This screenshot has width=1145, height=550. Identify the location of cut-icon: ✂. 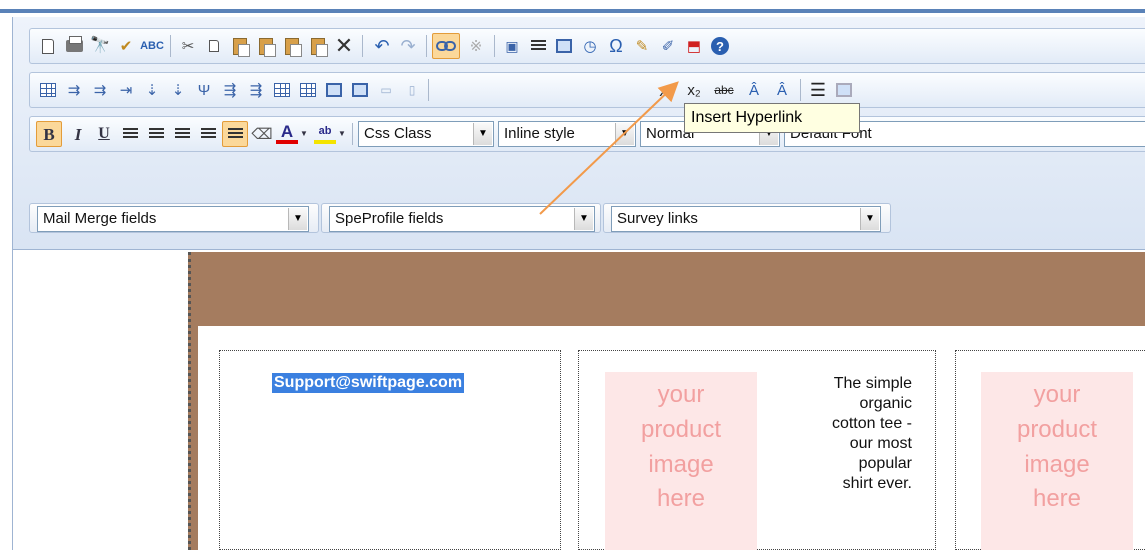
(188, 46).